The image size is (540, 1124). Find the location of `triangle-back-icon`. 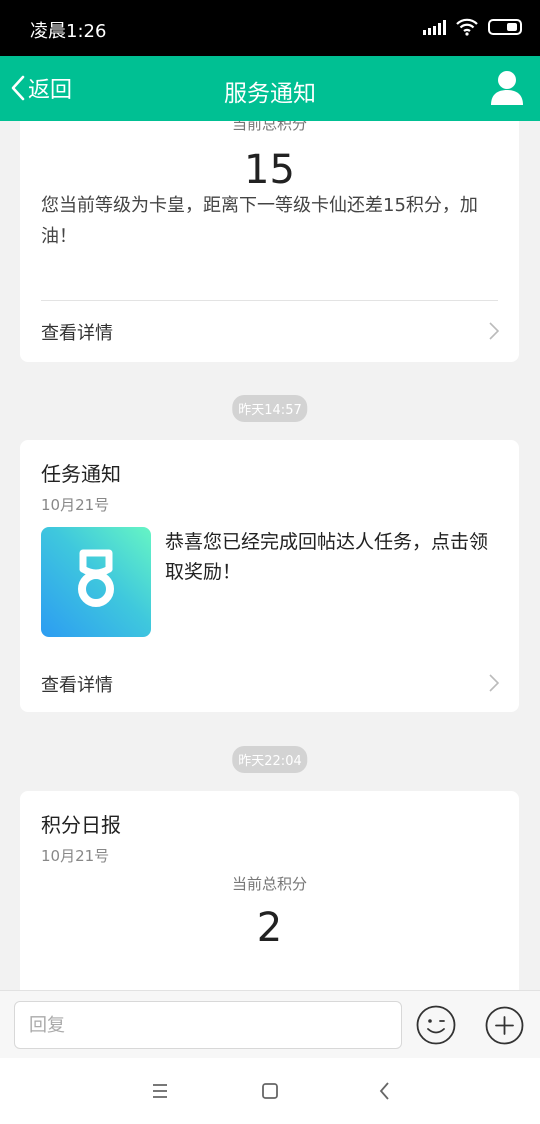

triangle-back-icon is located at coordinates (385, 1091).